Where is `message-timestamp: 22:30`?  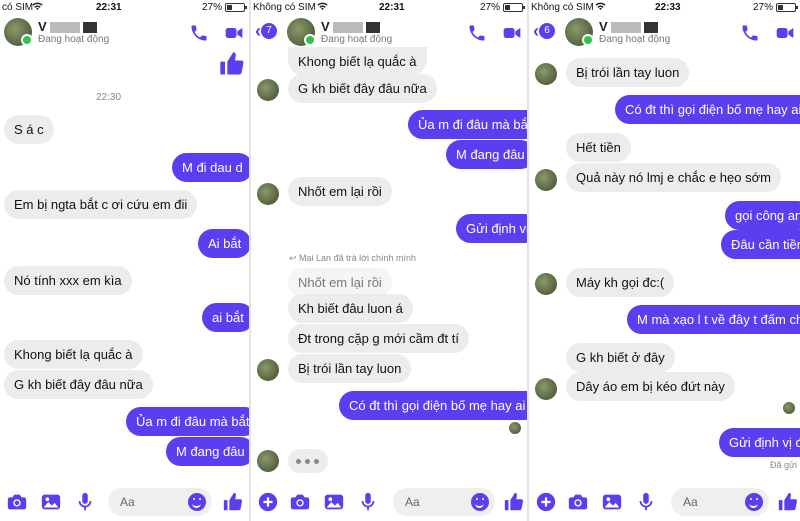 message-timestamp: 22:30 is located at coordinates (109, 97).